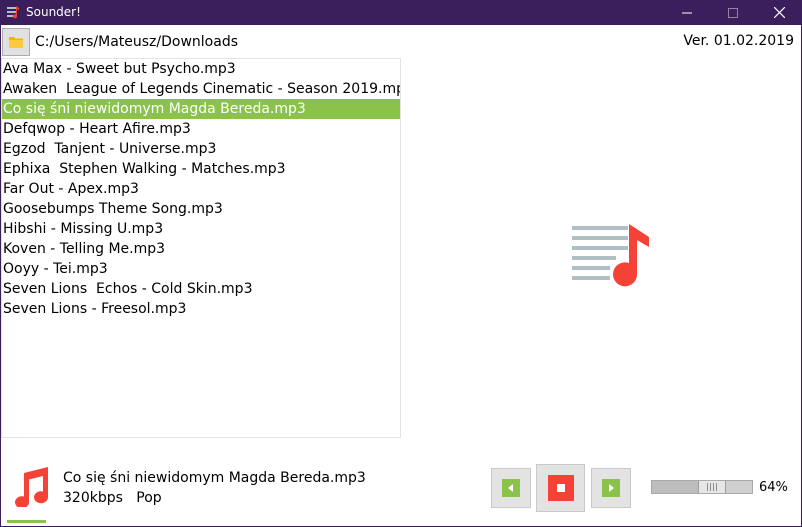 The image size is (802, 527). What do you see at coordinates (201, 129) in the screenshot?
I see `file-list-item: Defqwop - Heart Afire.mp3` at bounding box center [201, 129].